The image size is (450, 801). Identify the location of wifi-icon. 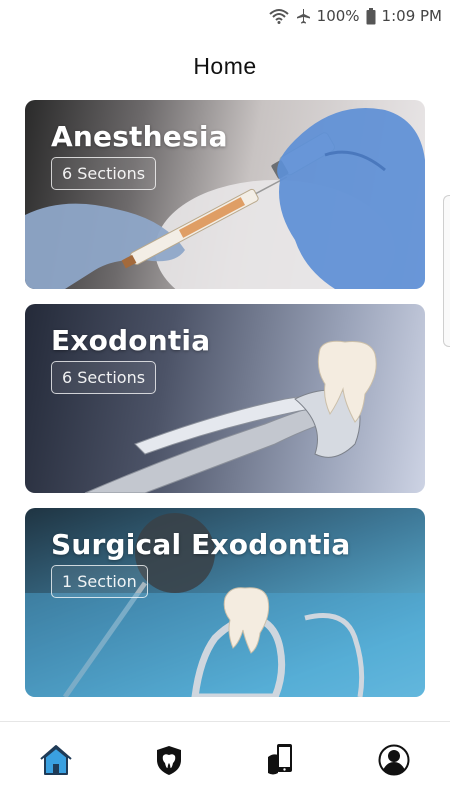
(278, 16).